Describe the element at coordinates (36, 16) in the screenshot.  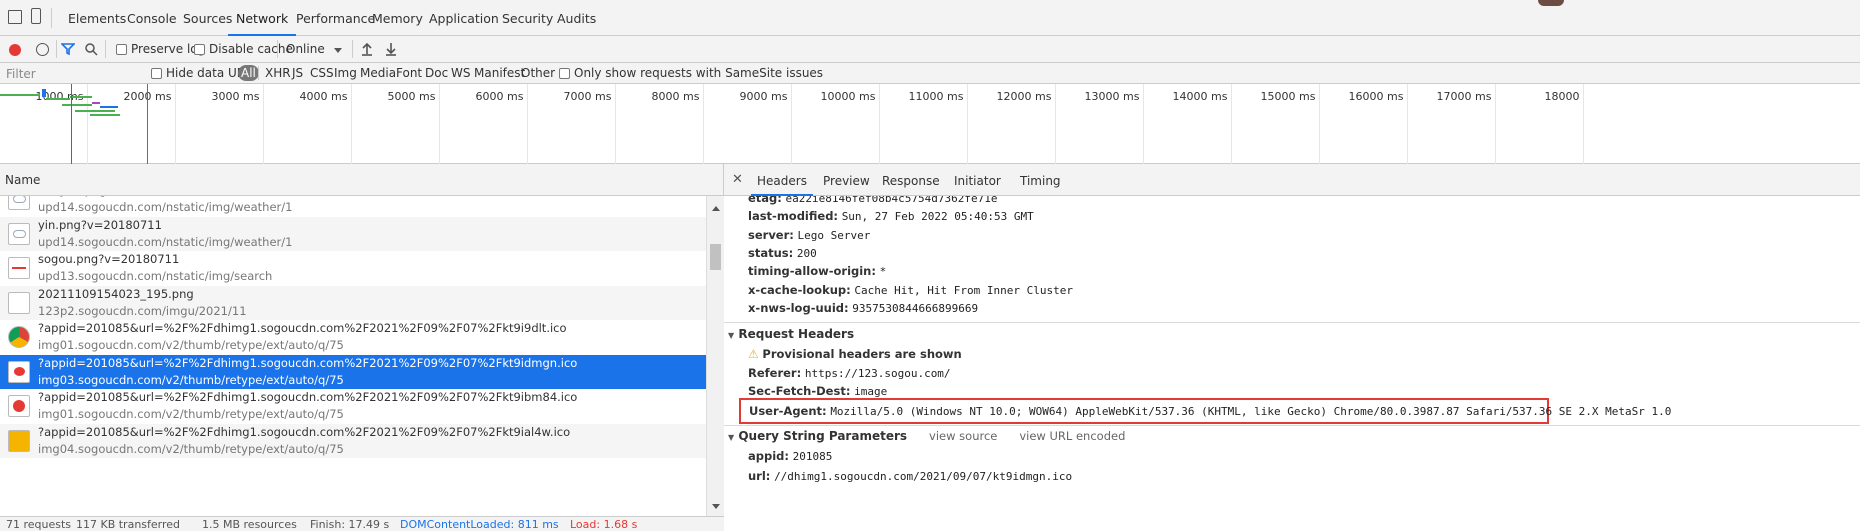
I see `device-toolbar-icon` at that location.